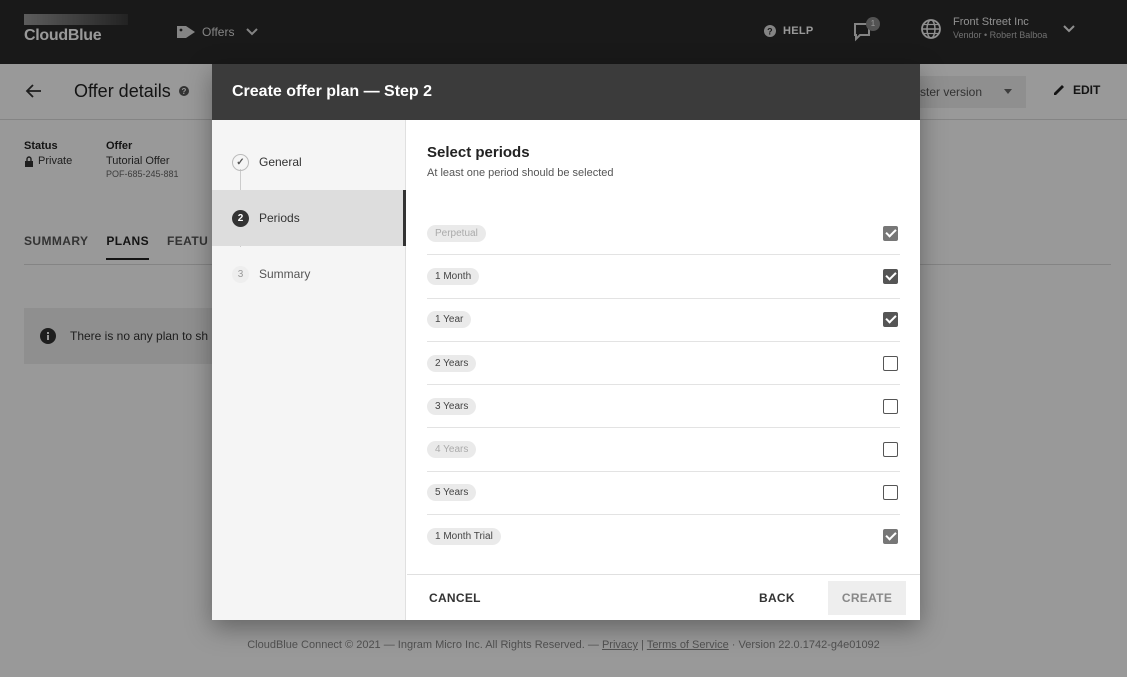 The height and width of the screenshot is (677, 1127). I want to click on period-row-5-years: 5 Years, so click(663, 494).